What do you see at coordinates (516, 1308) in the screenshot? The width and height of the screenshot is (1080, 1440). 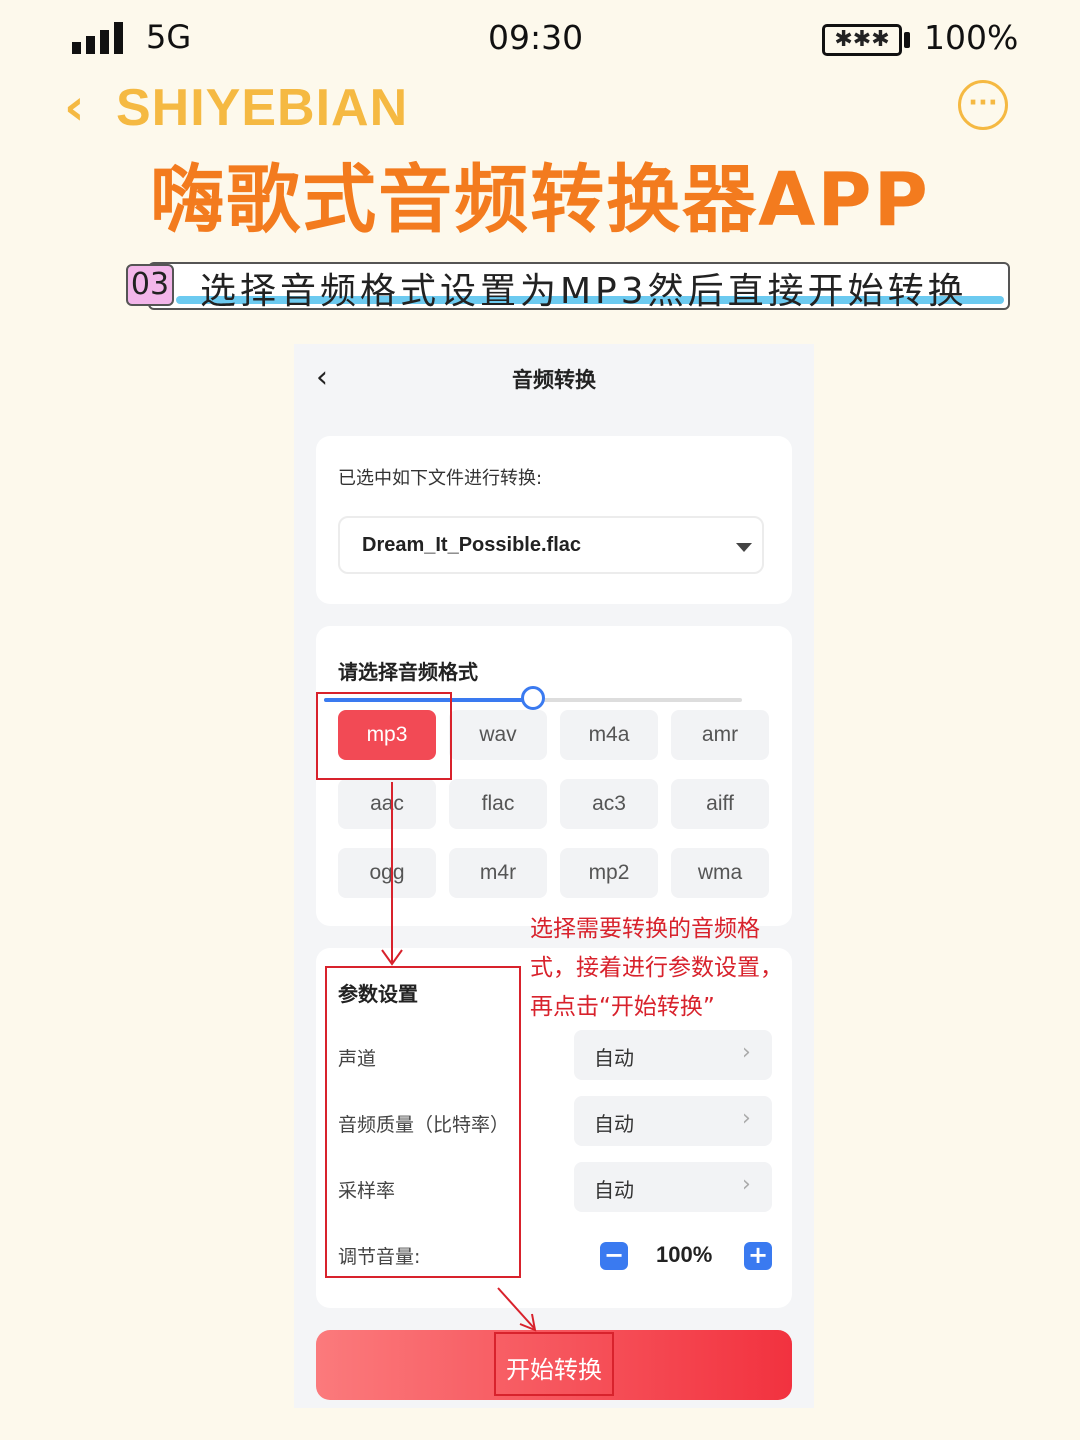 I see `arrow-to-start` at bounding box center [516, 1308].